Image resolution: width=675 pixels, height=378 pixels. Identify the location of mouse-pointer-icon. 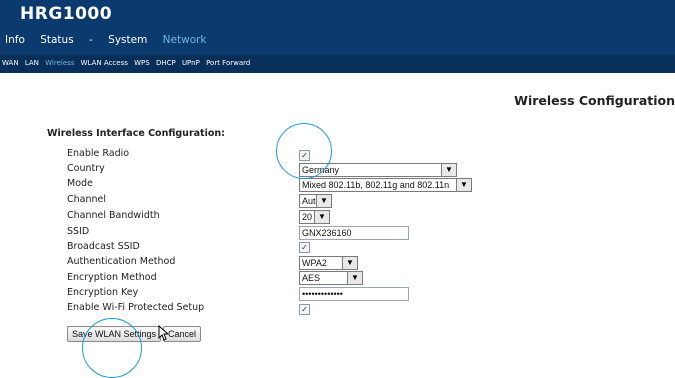
(163, 333).